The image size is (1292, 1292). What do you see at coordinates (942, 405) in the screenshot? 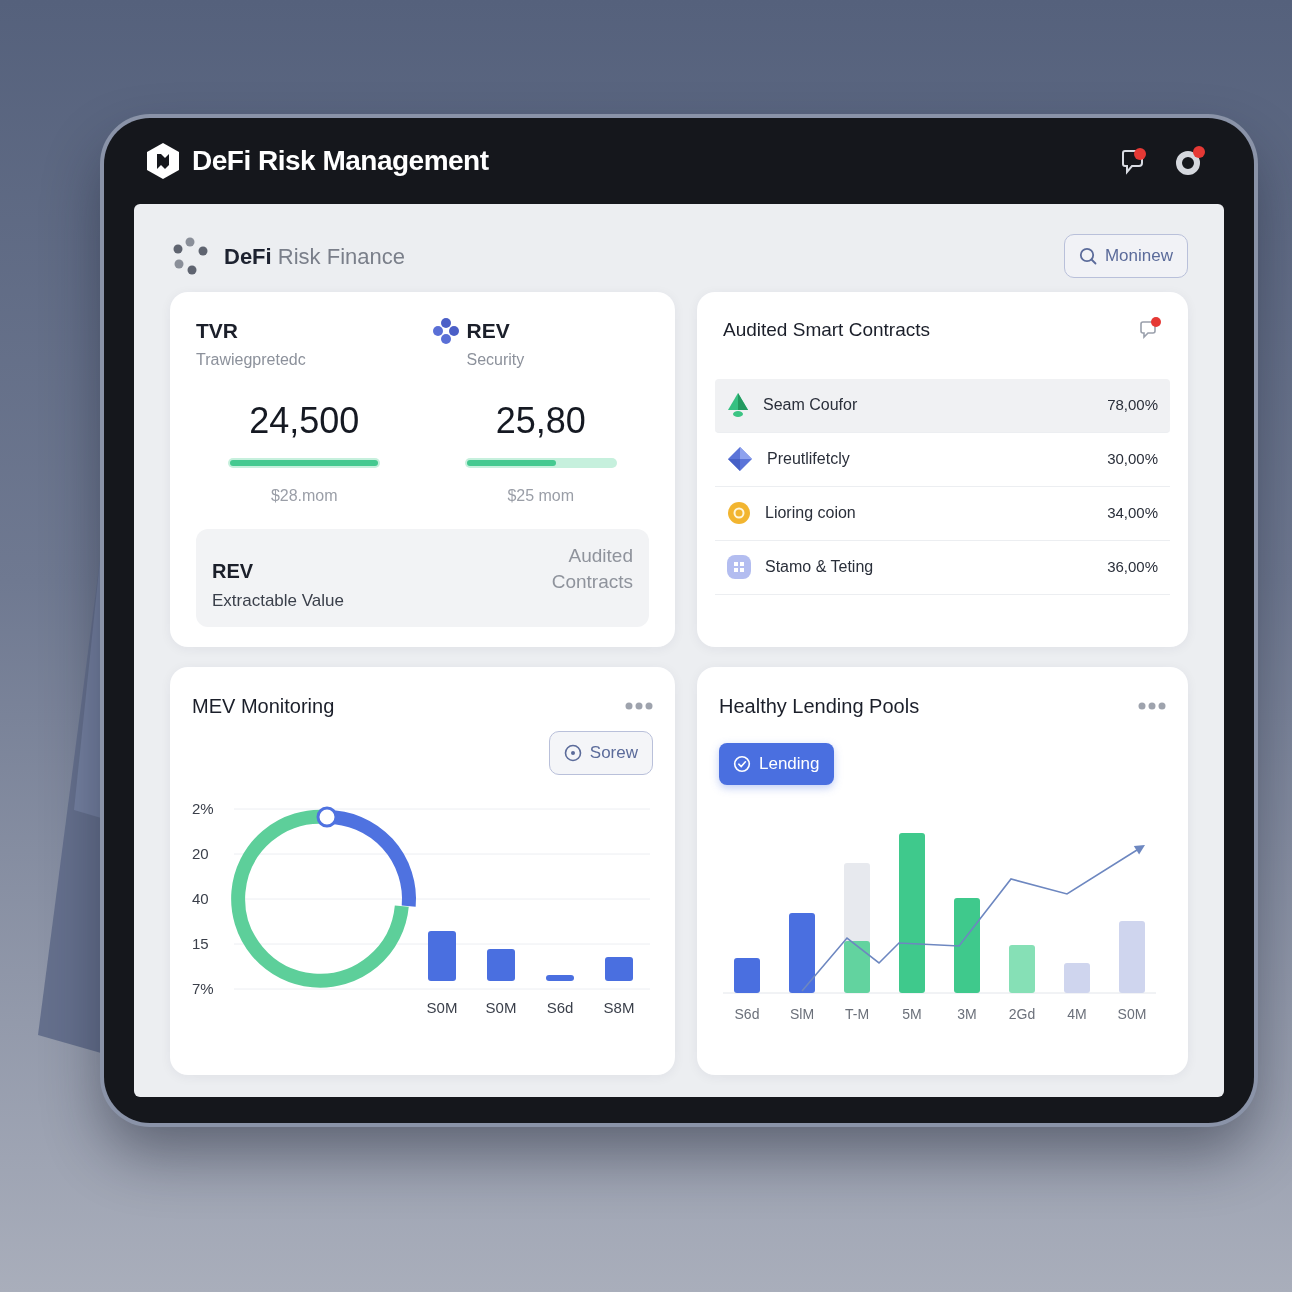
I see `contract-row: Seam Coufor 78,00%` at bounding box center [942, 405].